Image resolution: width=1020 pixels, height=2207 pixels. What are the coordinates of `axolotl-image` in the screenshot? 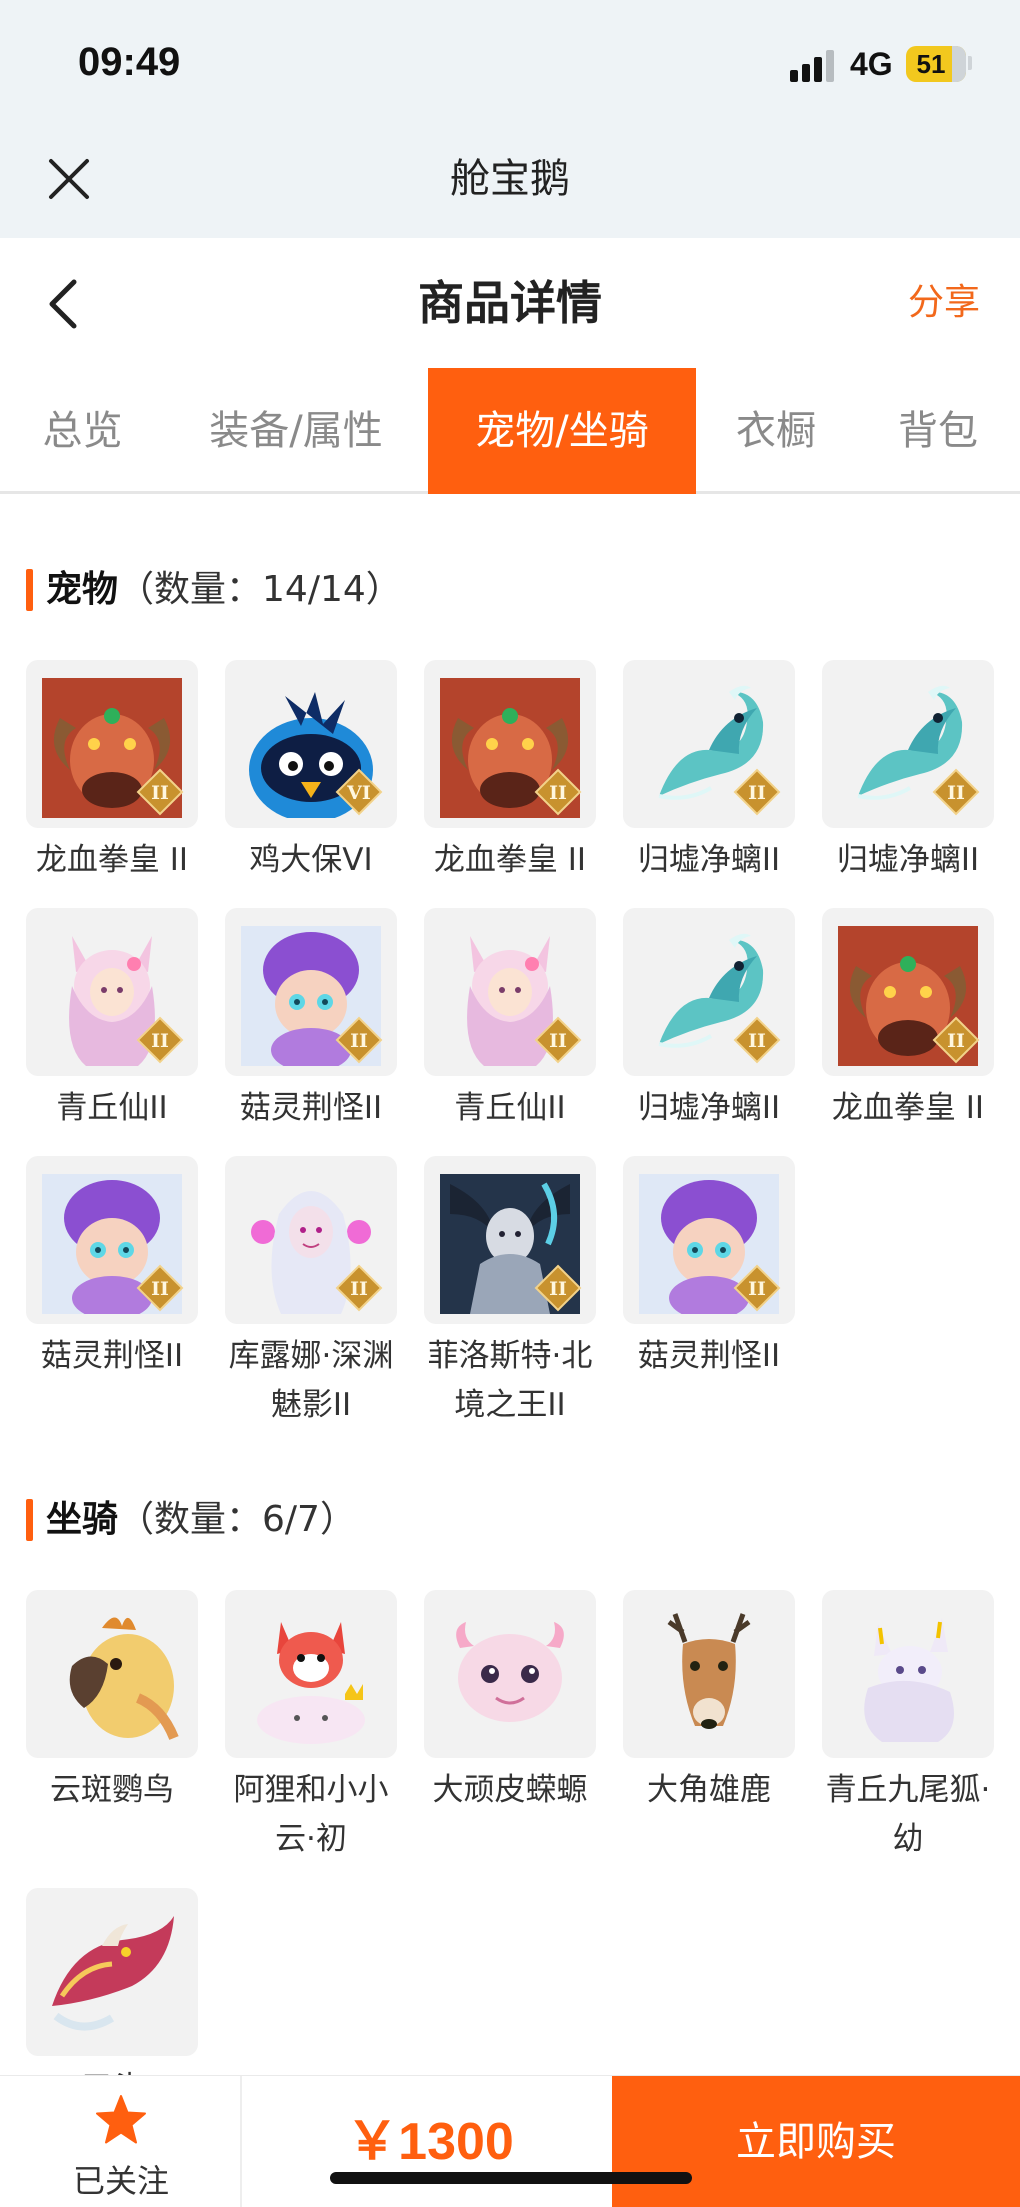 It's located at (510, 1678).